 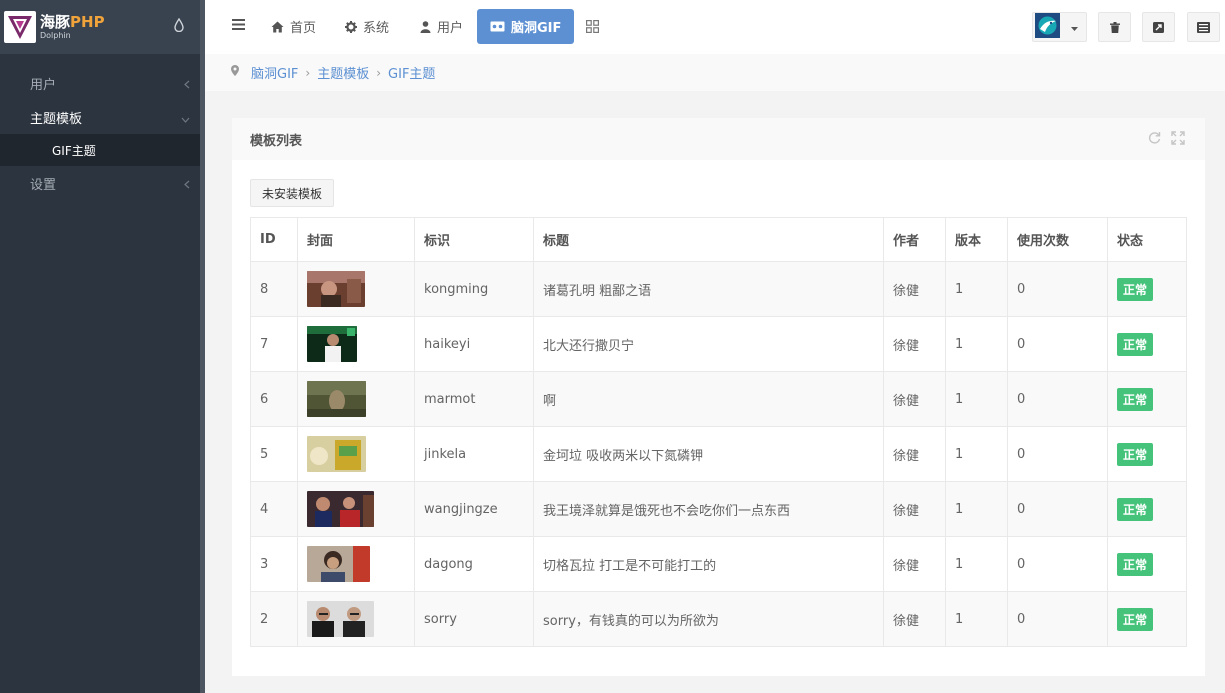 I want to click on nav-gif: 脑洞GIF, so click(x=526, y=26).